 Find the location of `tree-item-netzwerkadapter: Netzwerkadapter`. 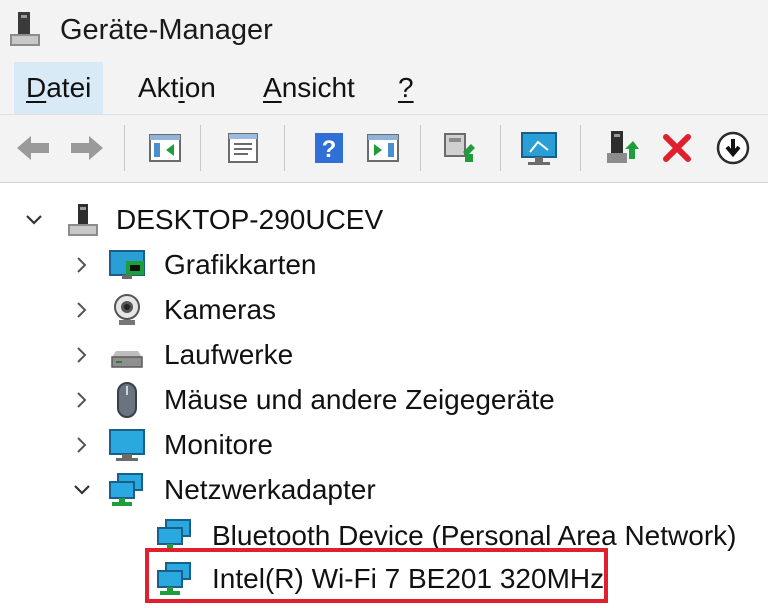

tree-item-netzwerkadapter: Netzwerkadapter is located at coordinates (384, 490).